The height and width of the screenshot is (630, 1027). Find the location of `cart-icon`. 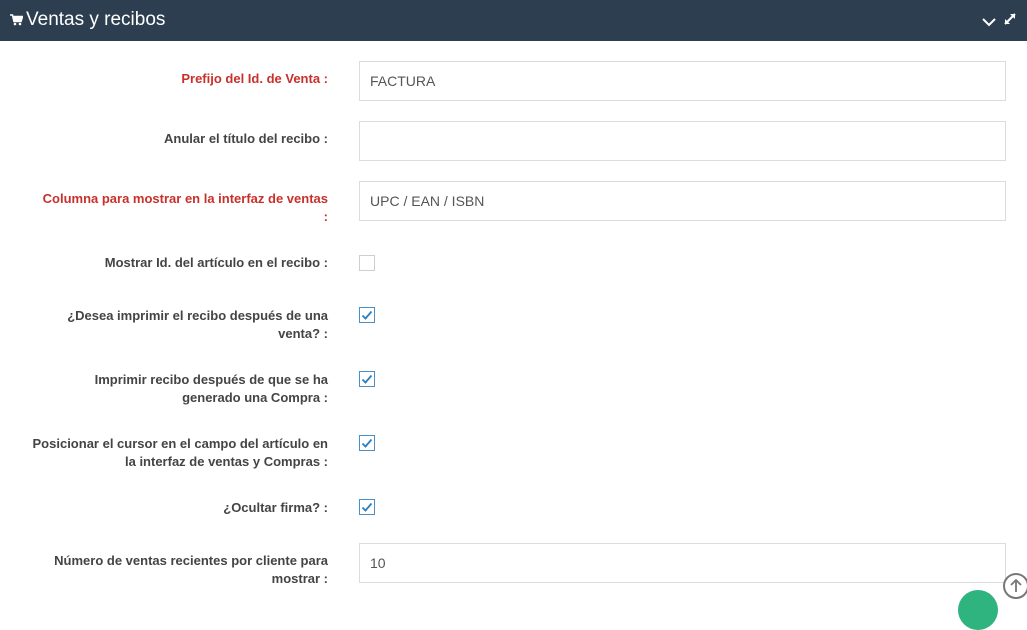

cart-icon is located at coordinates (17, 22).